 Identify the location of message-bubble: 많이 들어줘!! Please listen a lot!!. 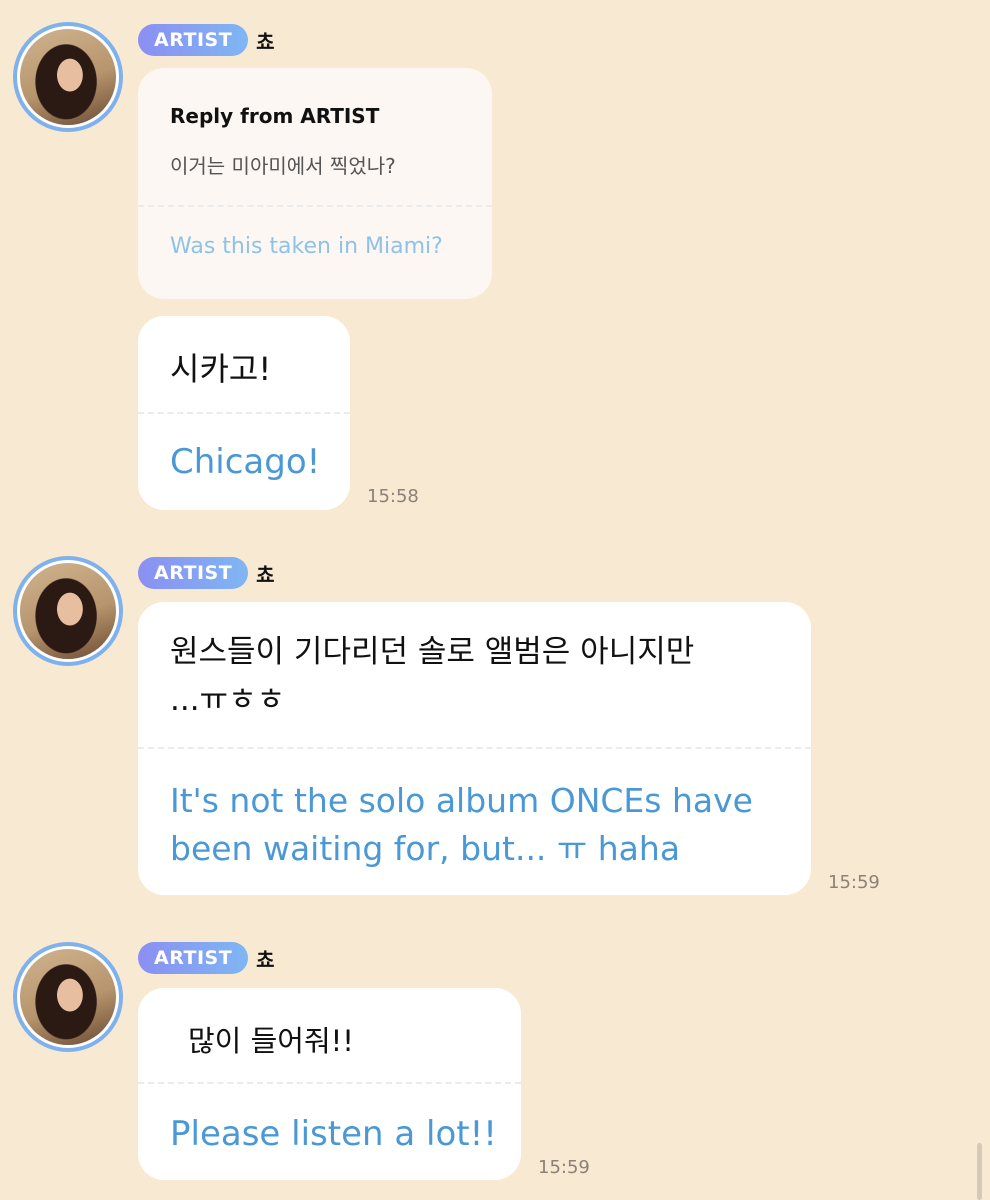
(329, 1084).